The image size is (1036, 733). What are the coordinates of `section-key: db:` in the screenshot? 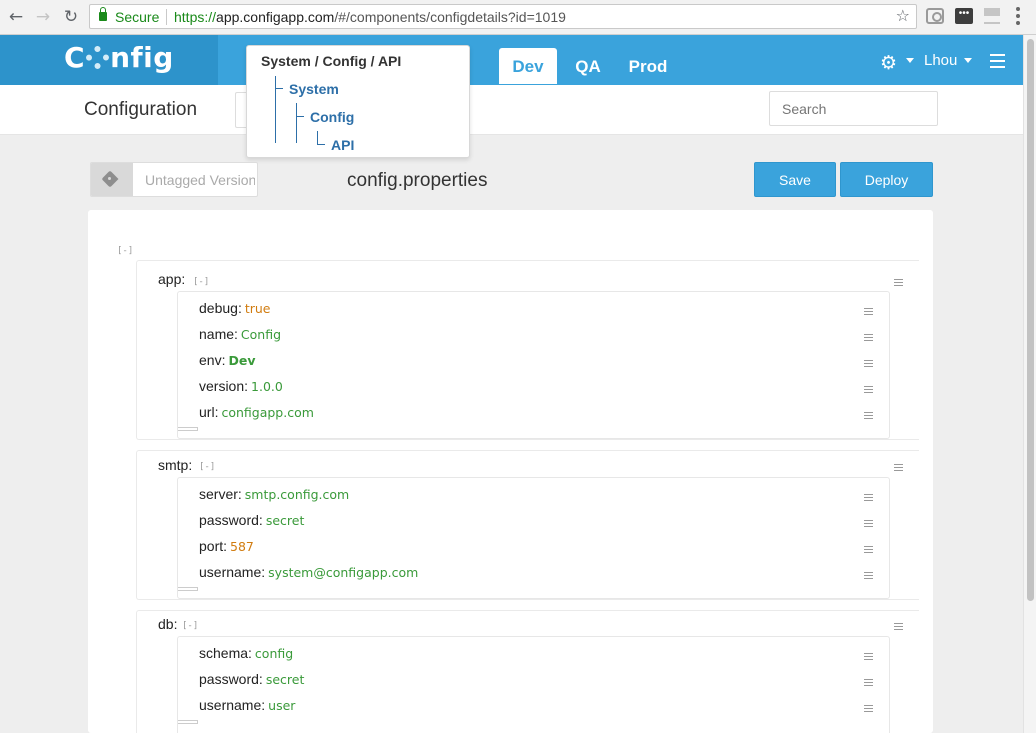 It's located at (168, 624).